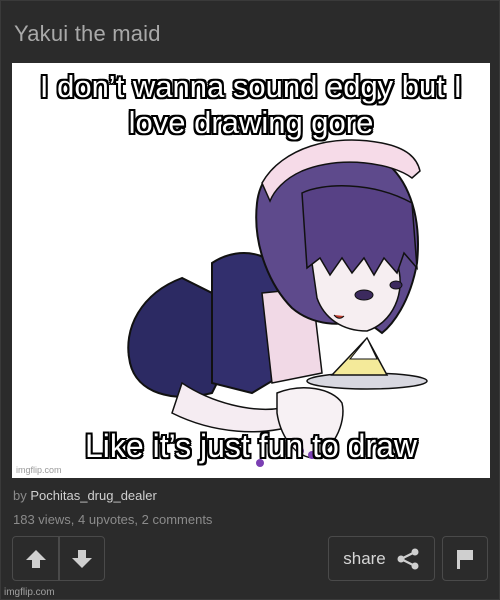  I want to click on share-button: share, so click(381, 558).